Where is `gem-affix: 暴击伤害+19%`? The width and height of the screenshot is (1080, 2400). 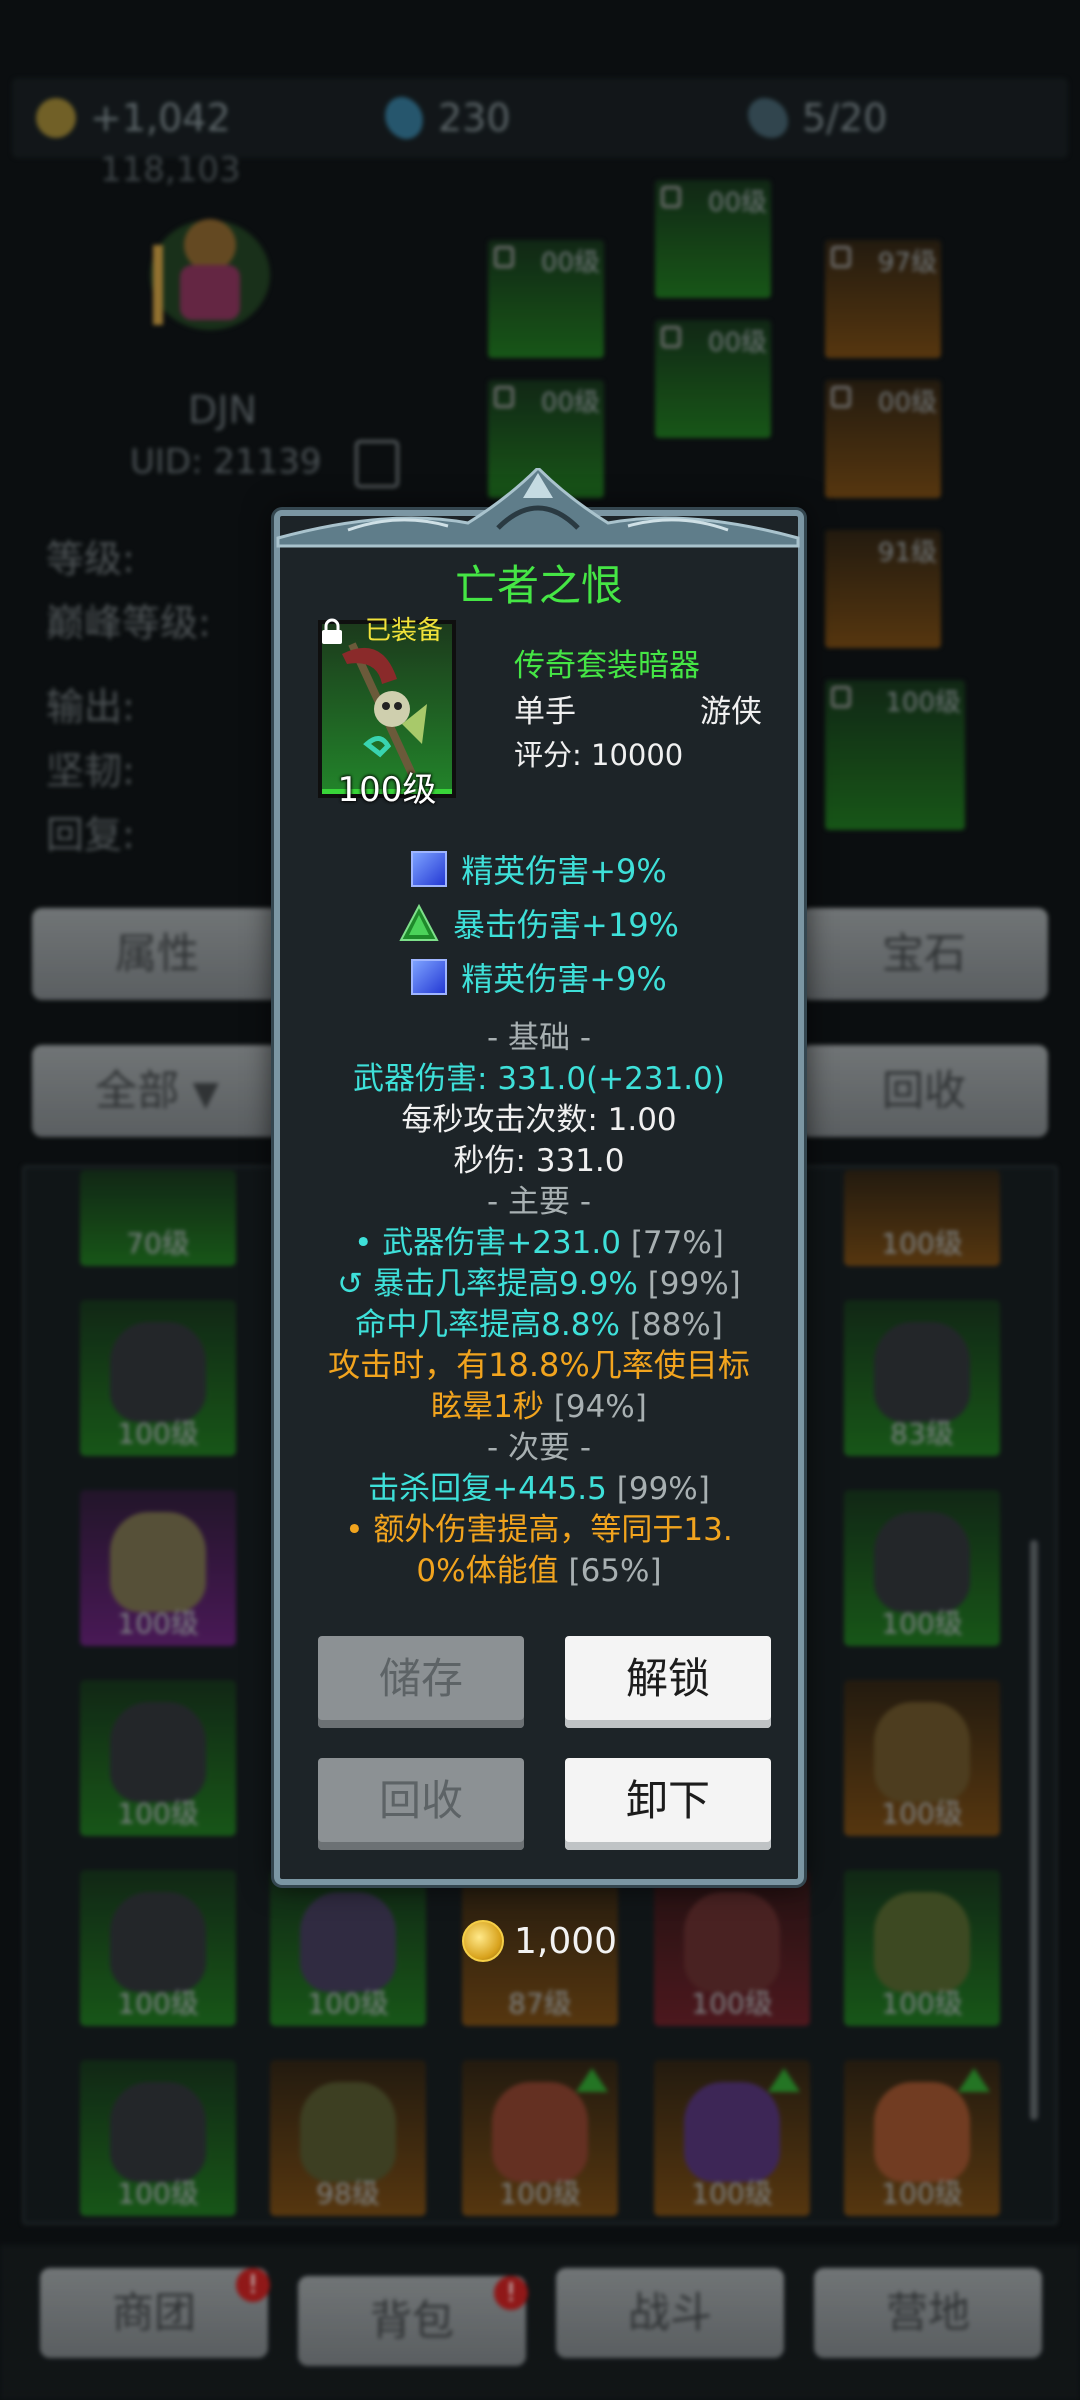 gem-affix: 暴击伤害+19% is located at coordinates (539, 923).